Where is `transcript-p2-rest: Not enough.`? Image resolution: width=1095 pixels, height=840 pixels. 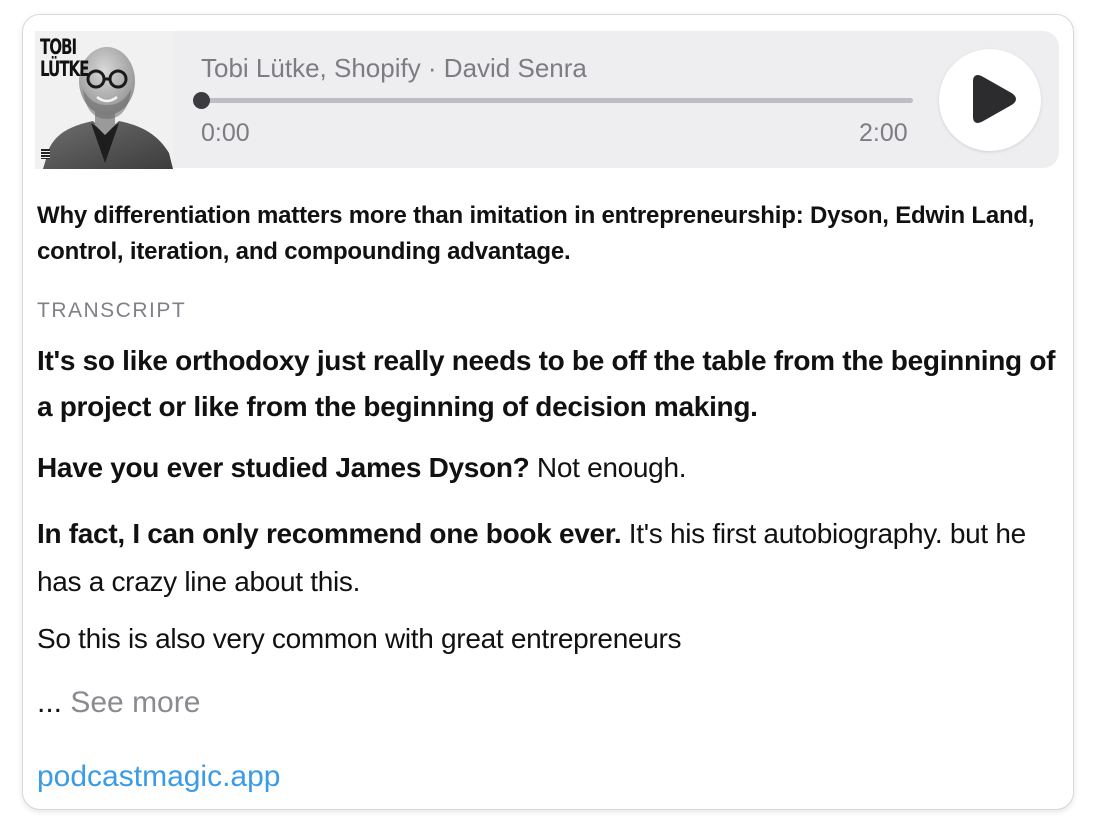 transcript-p2-rest: Not enough. is located at coordinates (608, 467).